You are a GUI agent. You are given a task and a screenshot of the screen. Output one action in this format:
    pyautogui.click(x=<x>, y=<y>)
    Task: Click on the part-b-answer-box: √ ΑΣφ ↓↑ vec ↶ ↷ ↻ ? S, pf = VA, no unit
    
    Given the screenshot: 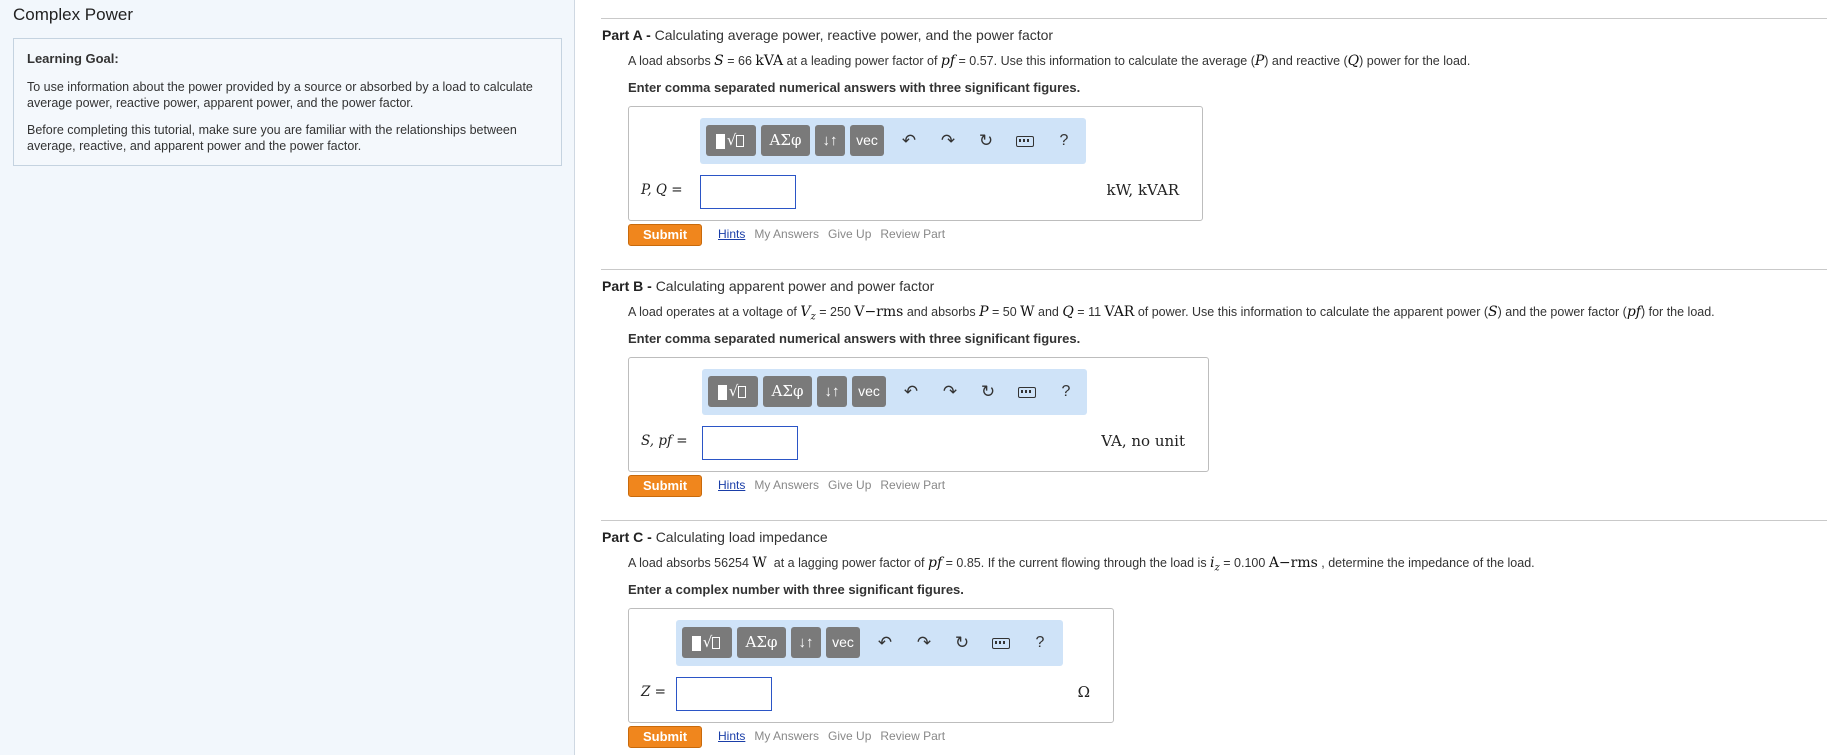 What is the action you would take?
    pyautogui.click(x=918, y=414)
    